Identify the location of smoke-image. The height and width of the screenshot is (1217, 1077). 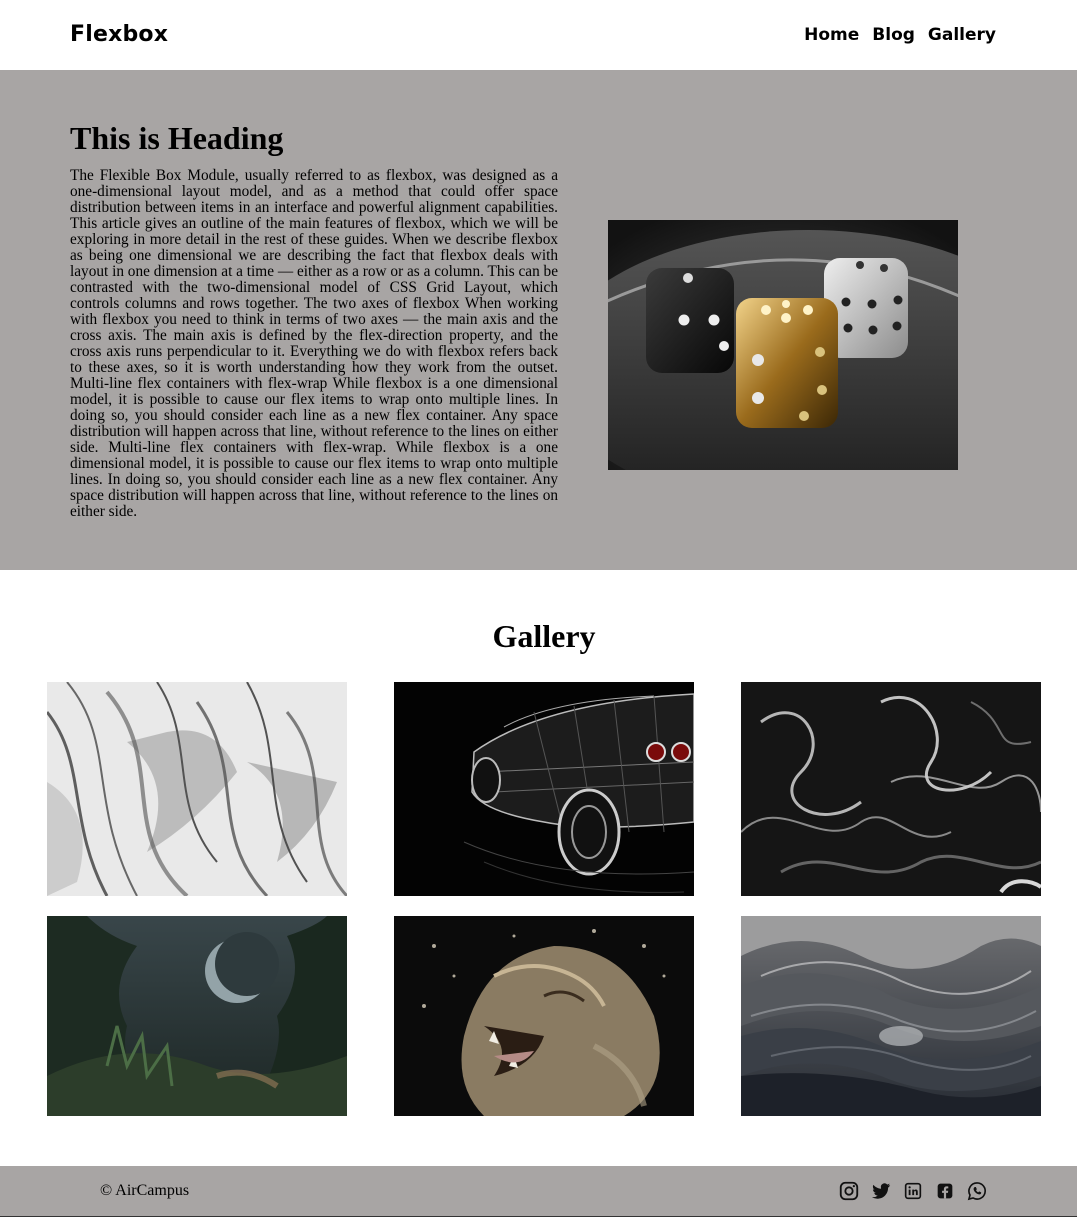
(891, 789).